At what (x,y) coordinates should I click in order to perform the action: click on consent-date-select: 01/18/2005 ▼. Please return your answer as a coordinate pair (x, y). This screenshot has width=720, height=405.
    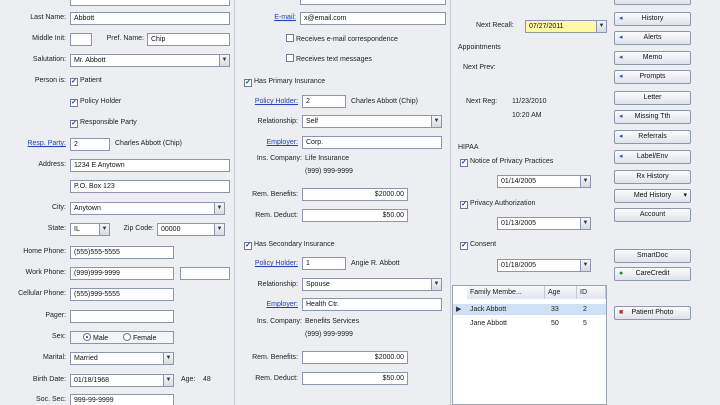
    Looking at the image, I should click on (544, 265).